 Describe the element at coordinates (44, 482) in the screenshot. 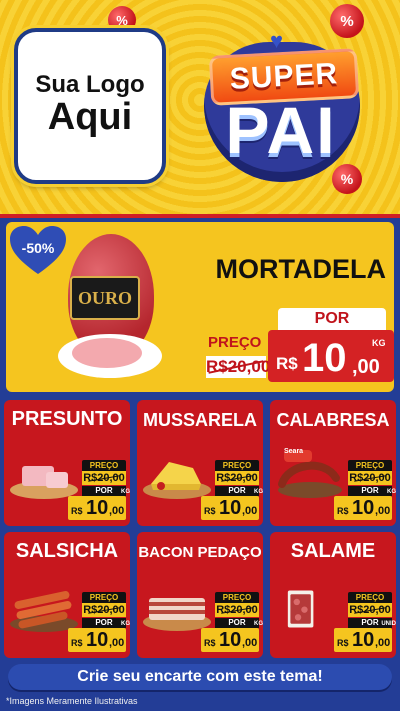

I see `presunto-image` at that location.